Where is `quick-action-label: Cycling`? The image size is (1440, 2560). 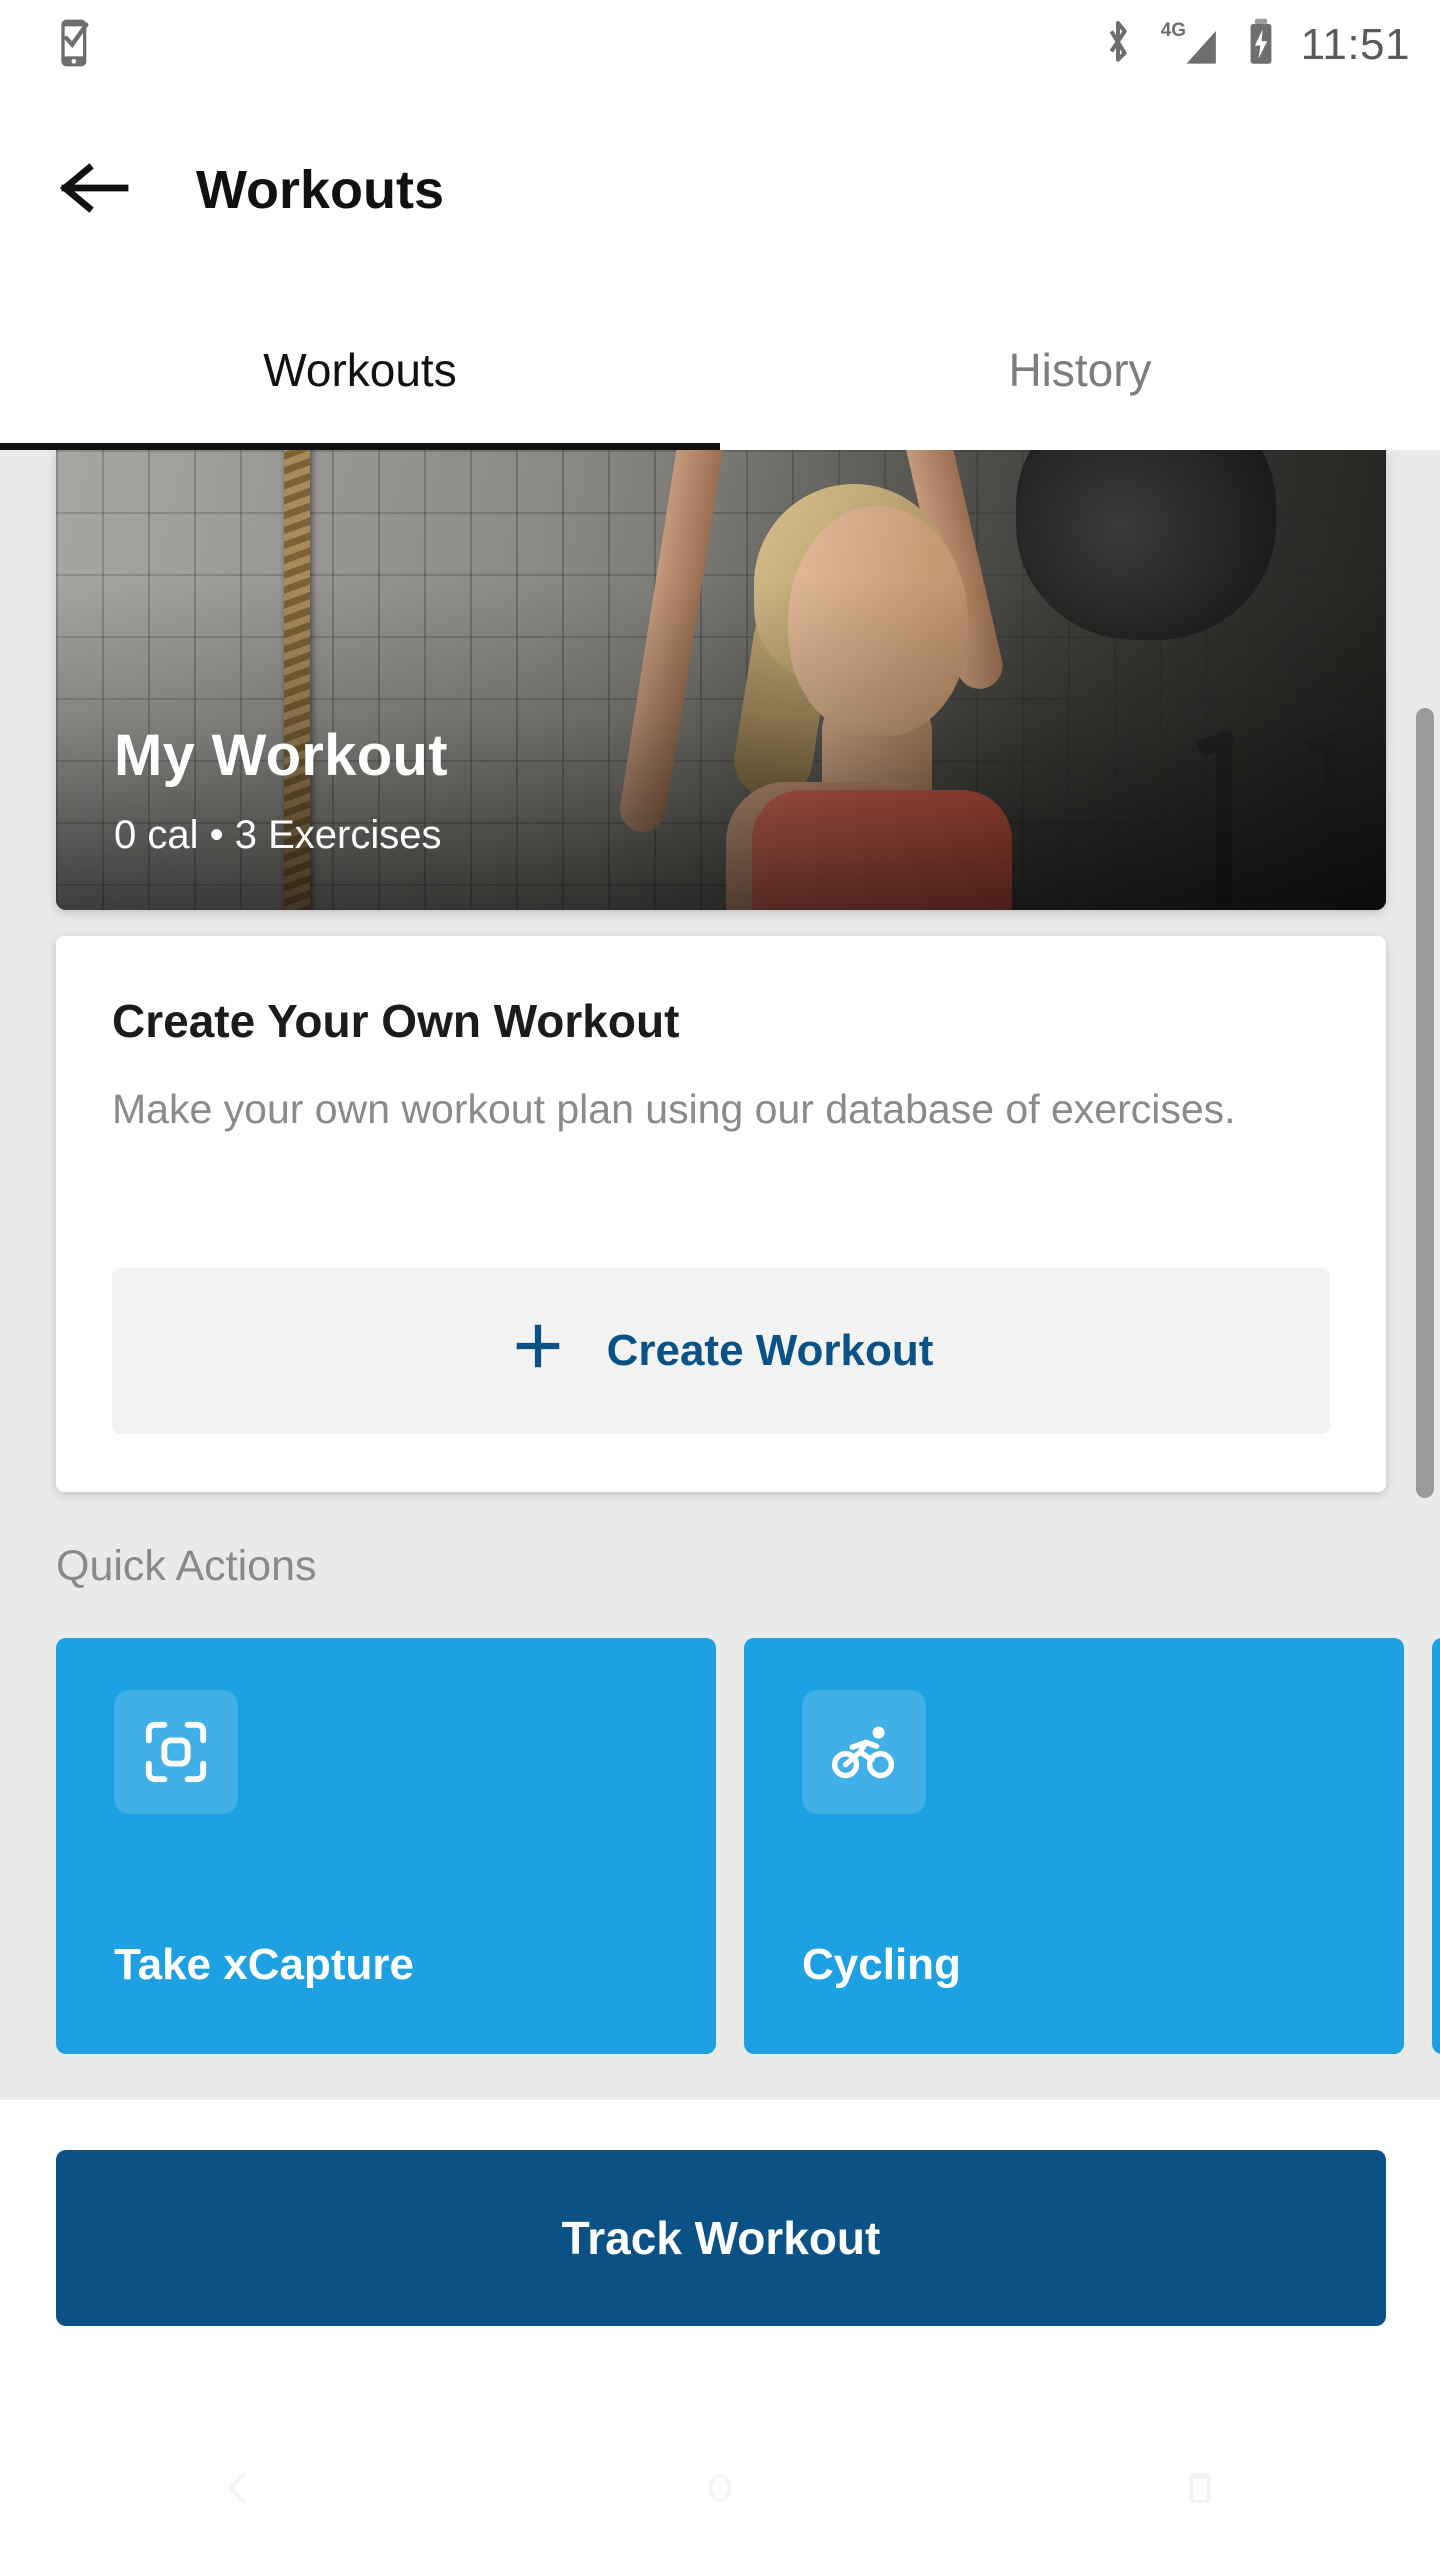
quick-action-label: Cycling is located at coordinates (881, 1964).